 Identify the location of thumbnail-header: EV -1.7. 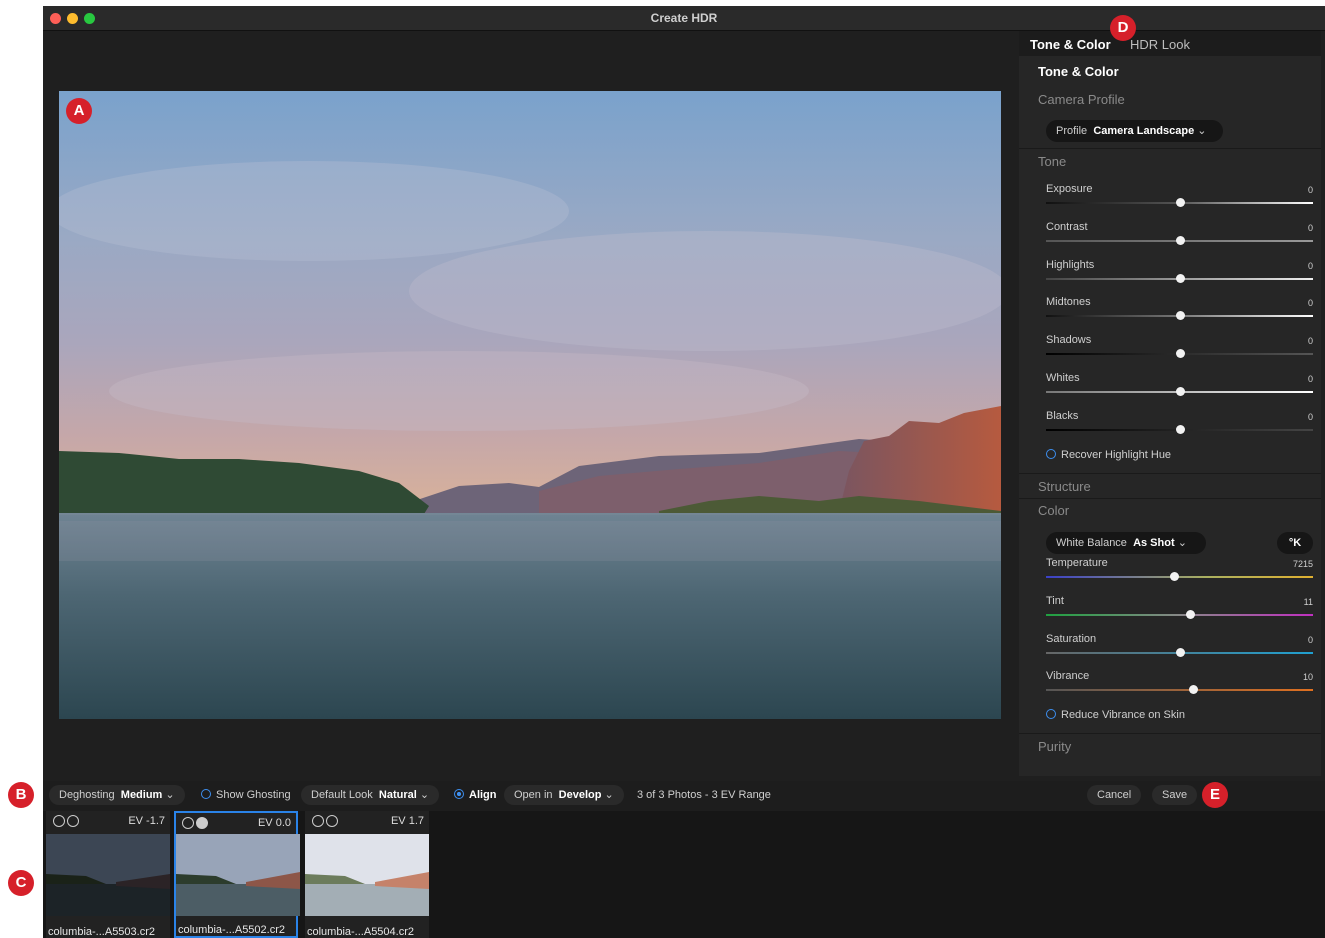
(108, 822).